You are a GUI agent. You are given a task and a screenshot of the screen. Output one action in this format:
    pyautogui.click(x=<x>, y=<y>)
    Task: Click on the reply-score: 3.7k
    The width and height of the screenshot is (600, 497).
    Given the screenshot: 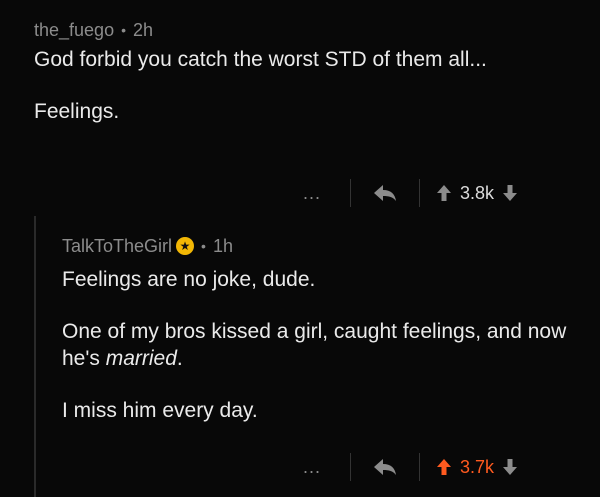 What is the action you would take?
    pyautogui.click(x=477, y=466)
    